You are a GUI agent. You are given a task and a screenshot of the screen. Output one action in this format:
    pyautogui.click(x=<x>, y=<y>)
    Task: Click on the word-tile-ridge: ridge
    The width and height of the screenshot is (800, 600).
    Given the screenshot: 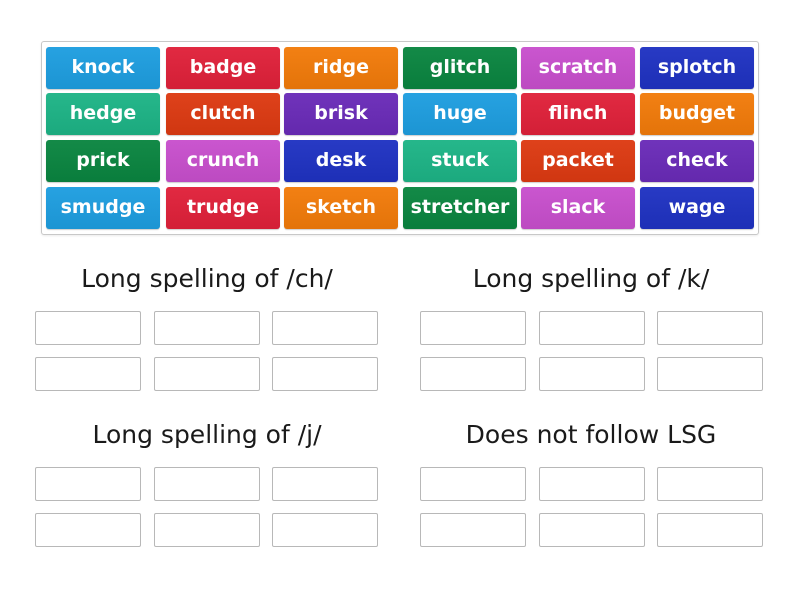 What is the action you would take?
    pyautogui.click(x=341, y=68)
    